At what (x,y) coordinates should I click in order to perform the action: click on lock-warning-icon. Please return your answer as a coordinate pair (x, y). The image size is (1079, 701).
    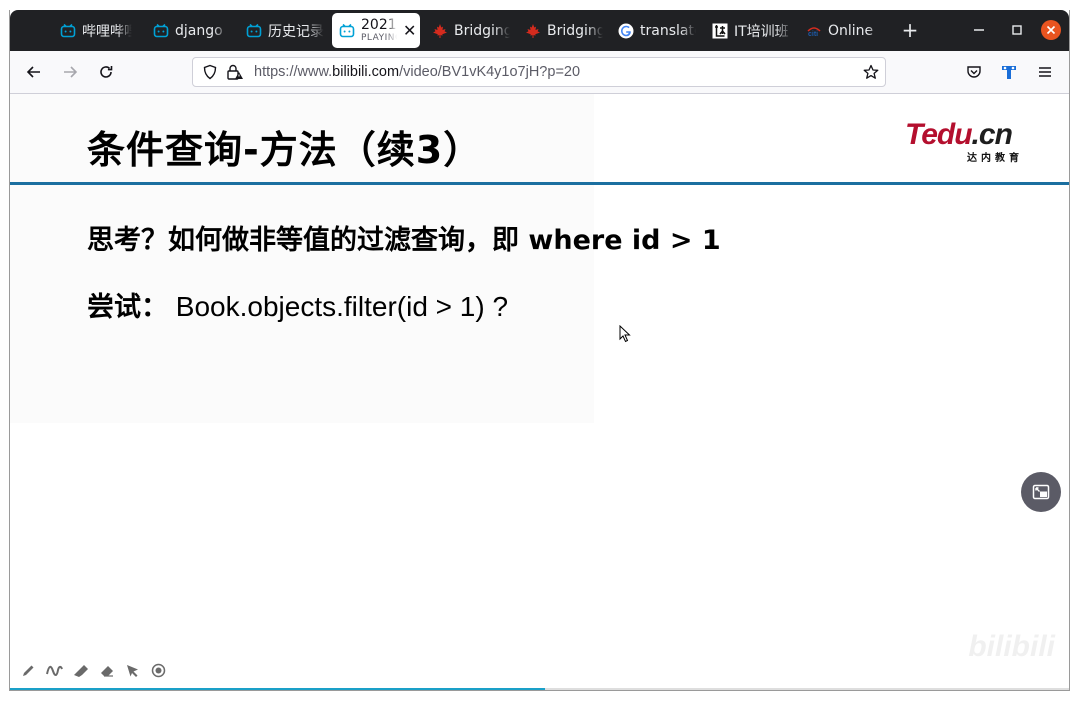
    Looking at the image, I should click on (235, 72).